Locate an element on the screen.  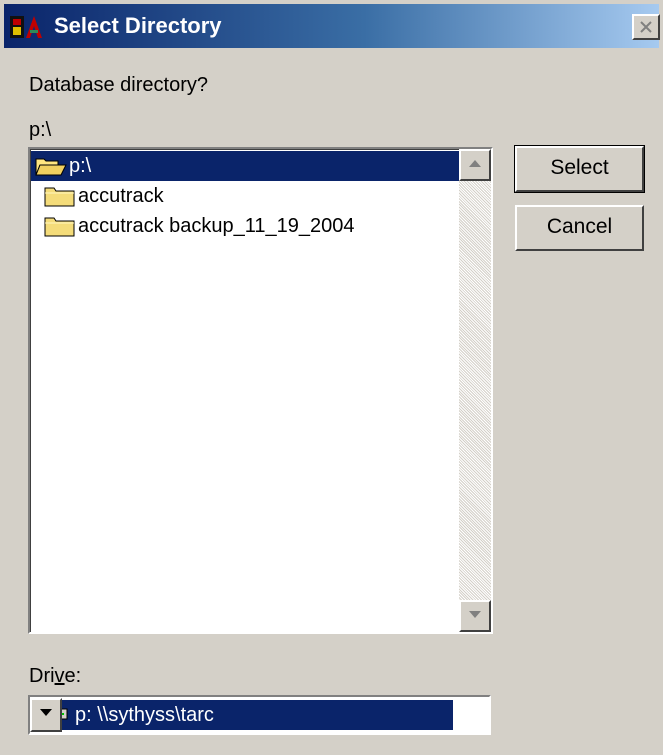
vertical-scrollbar is located at coordinates (475, 390).